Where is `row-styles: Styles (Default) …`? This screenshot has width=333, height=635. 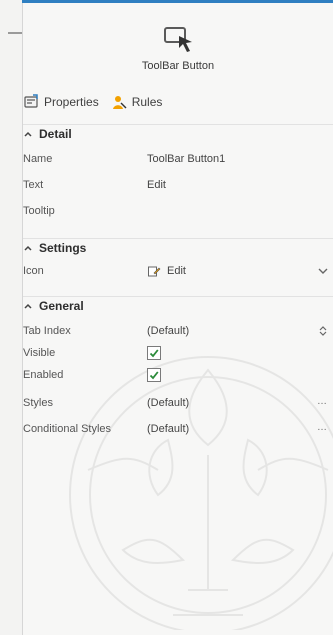
row-styles: Styles (Default) … is located at coordinates (178, 403).